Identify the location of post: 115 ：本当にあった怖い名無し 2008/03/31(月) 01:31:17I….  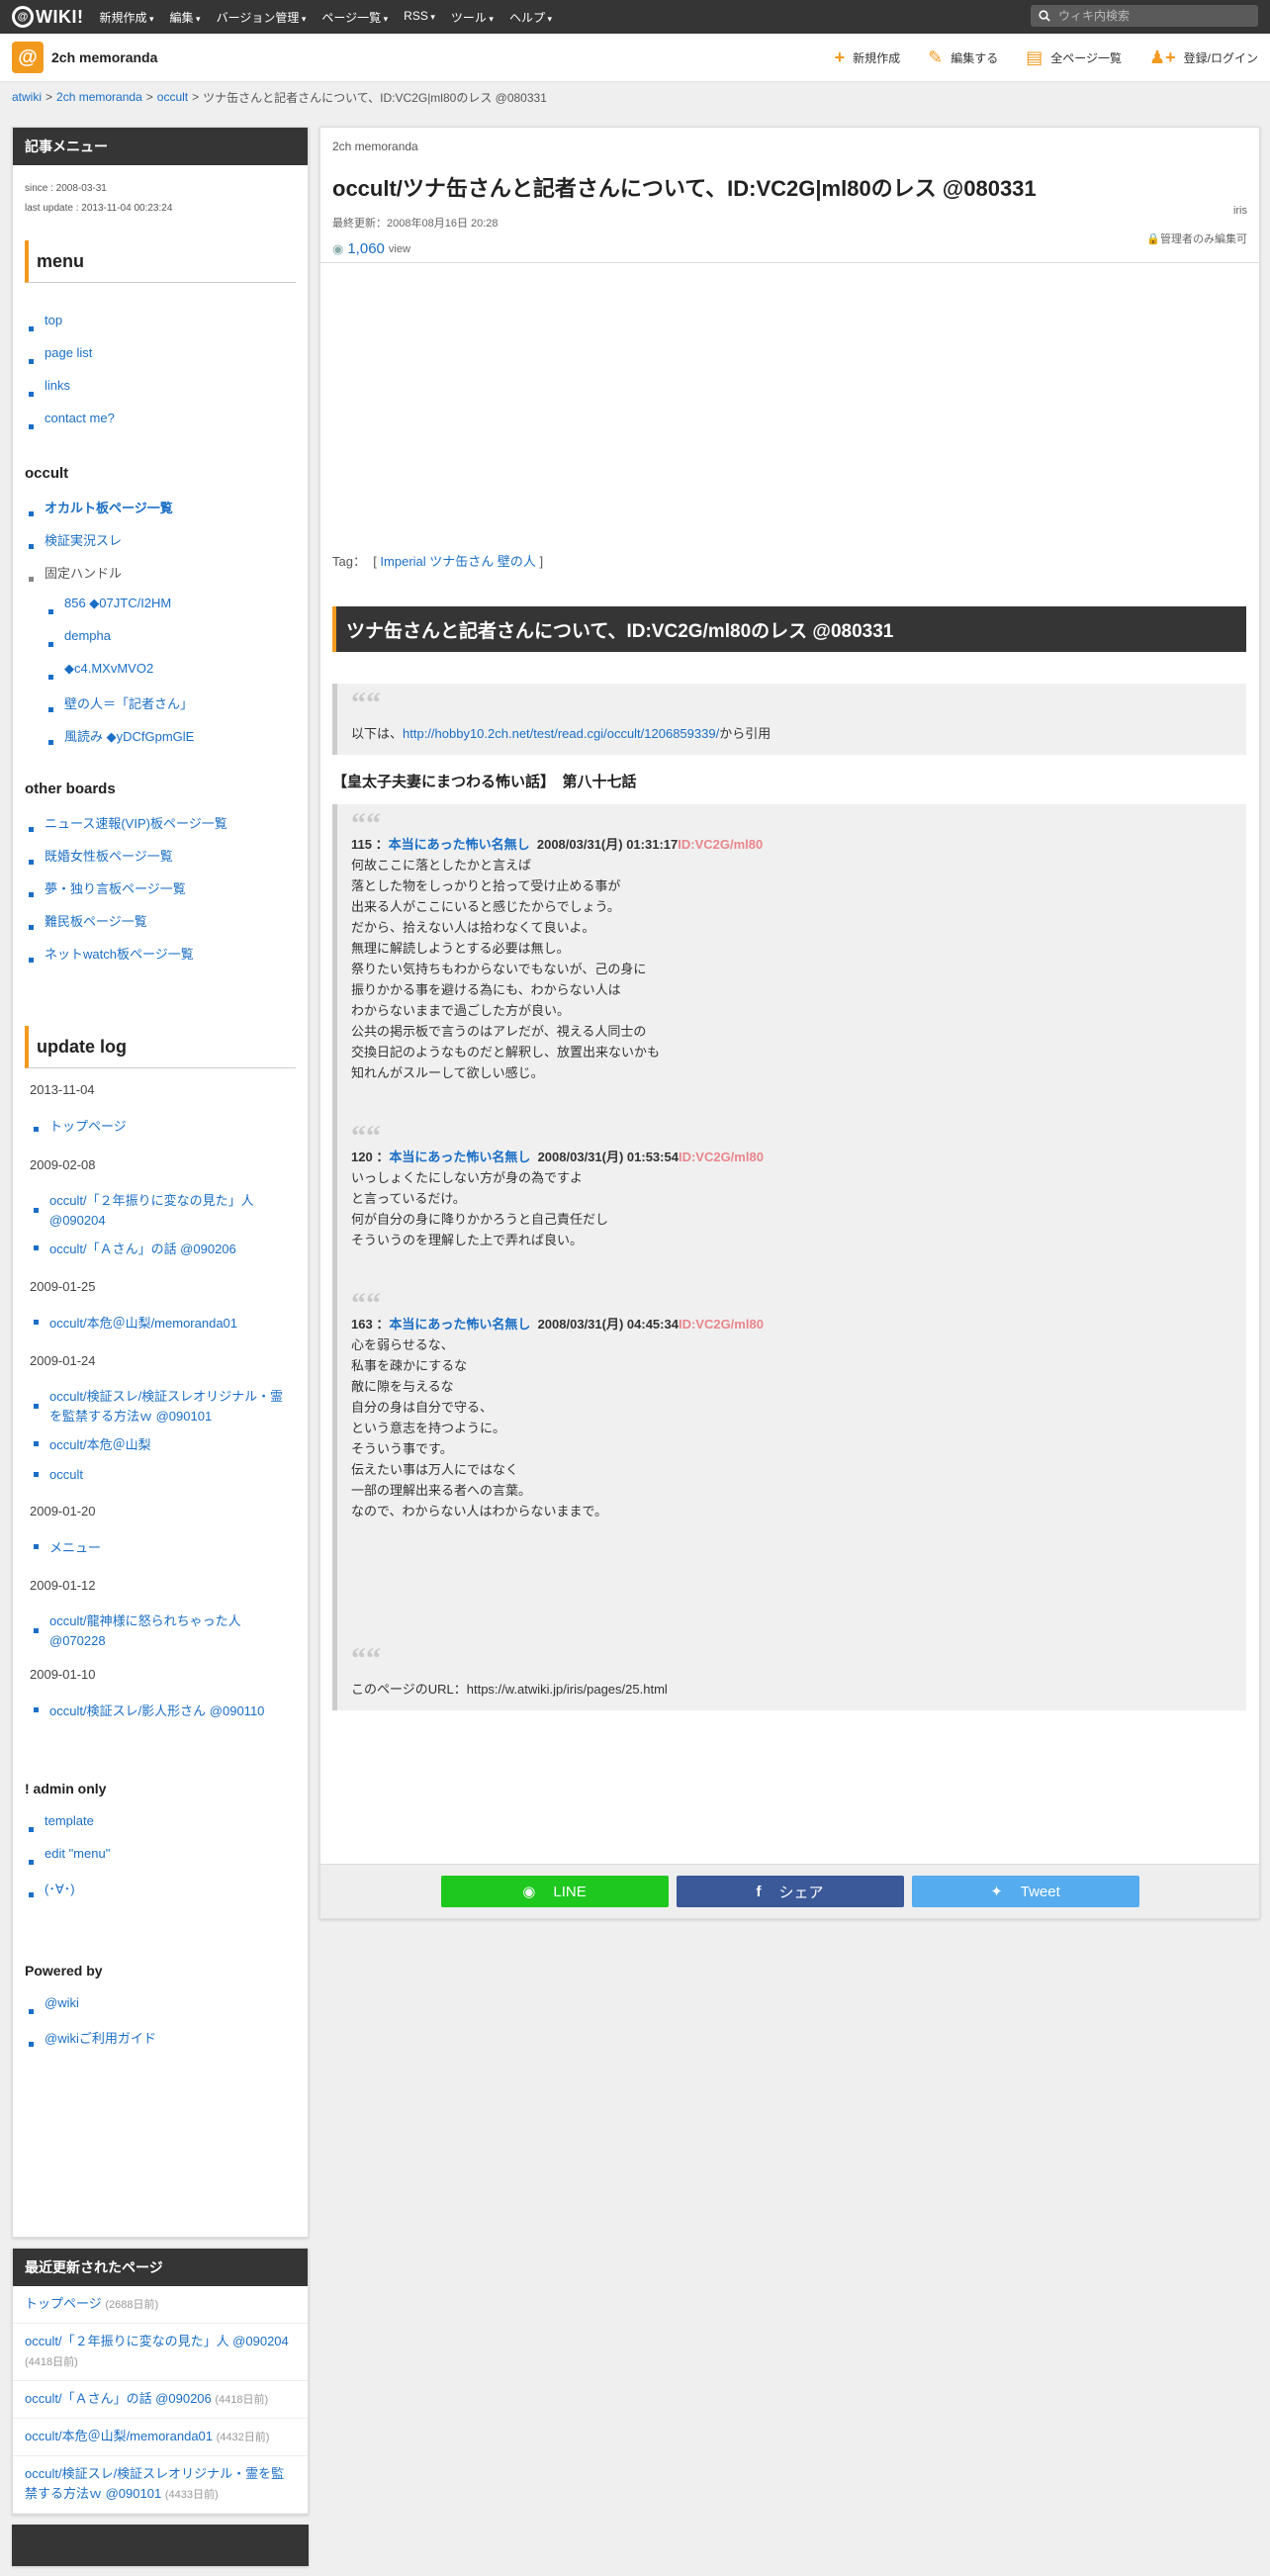
(792, 959).